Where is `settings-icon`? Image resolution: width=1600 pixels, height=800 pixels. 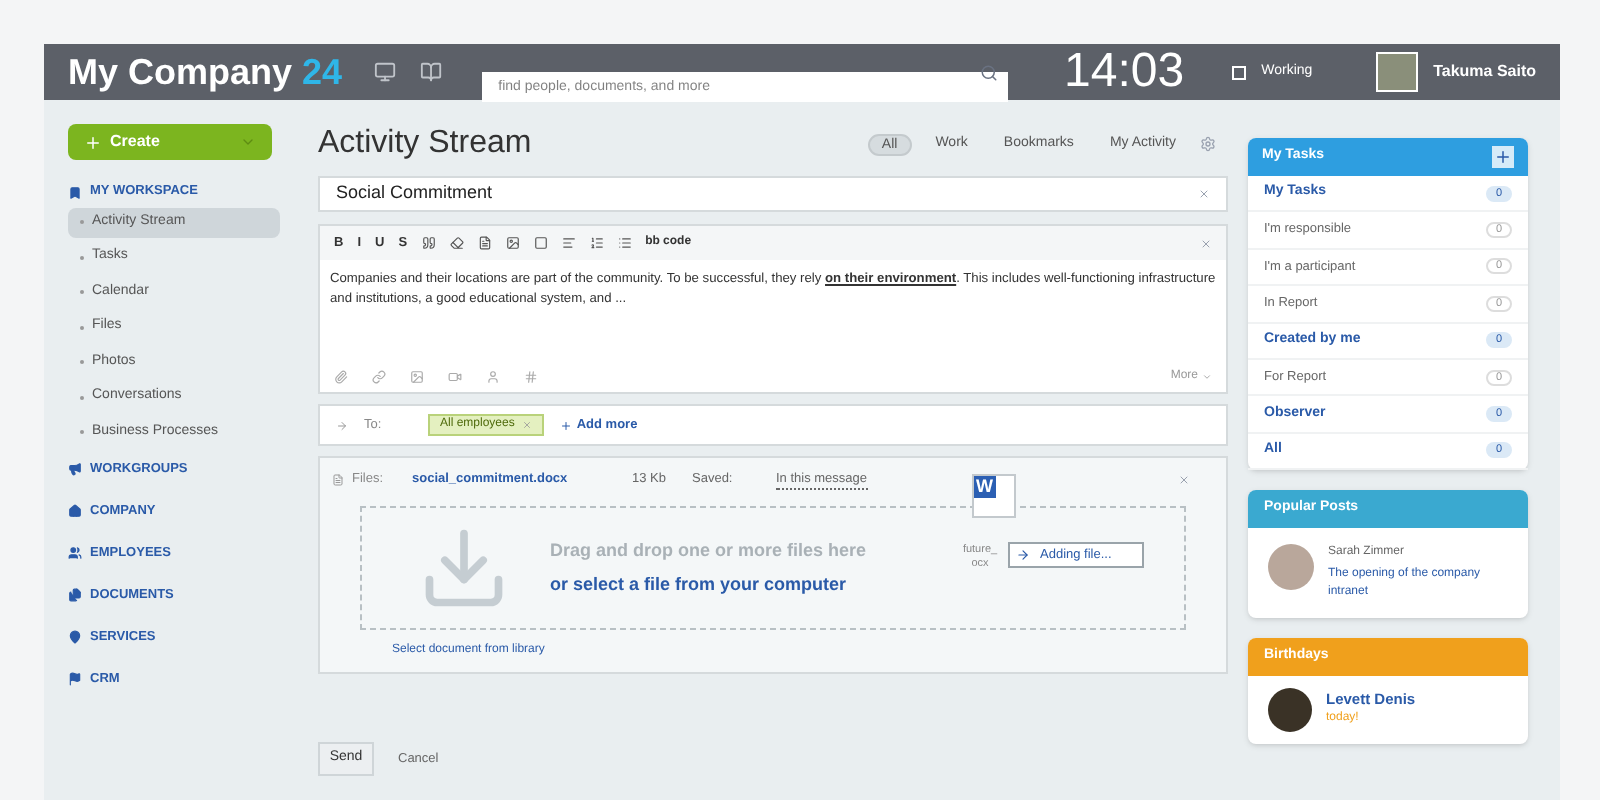
settings-icon is located at coordinates (1208, 144).